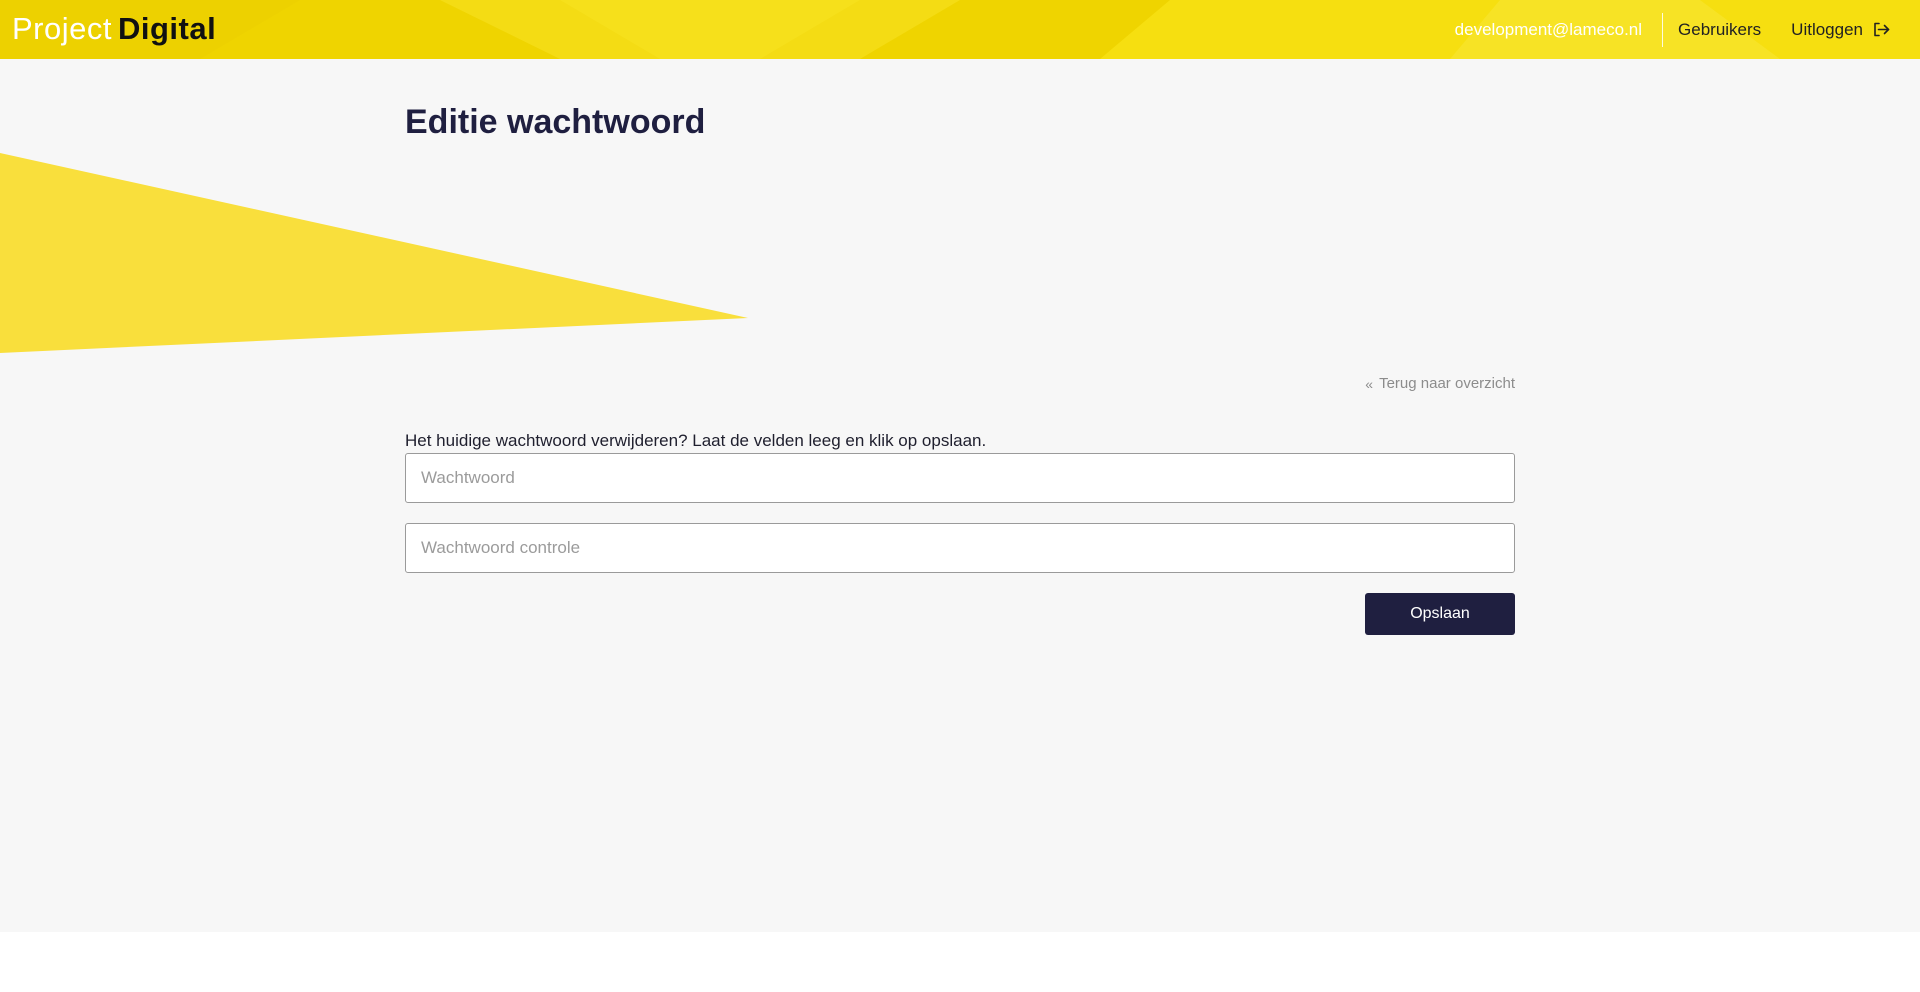 Image resolution: width=1920 pixels, height=992 pixels. I want to click on logout-link: Uitloggen, so click(1840, 30).